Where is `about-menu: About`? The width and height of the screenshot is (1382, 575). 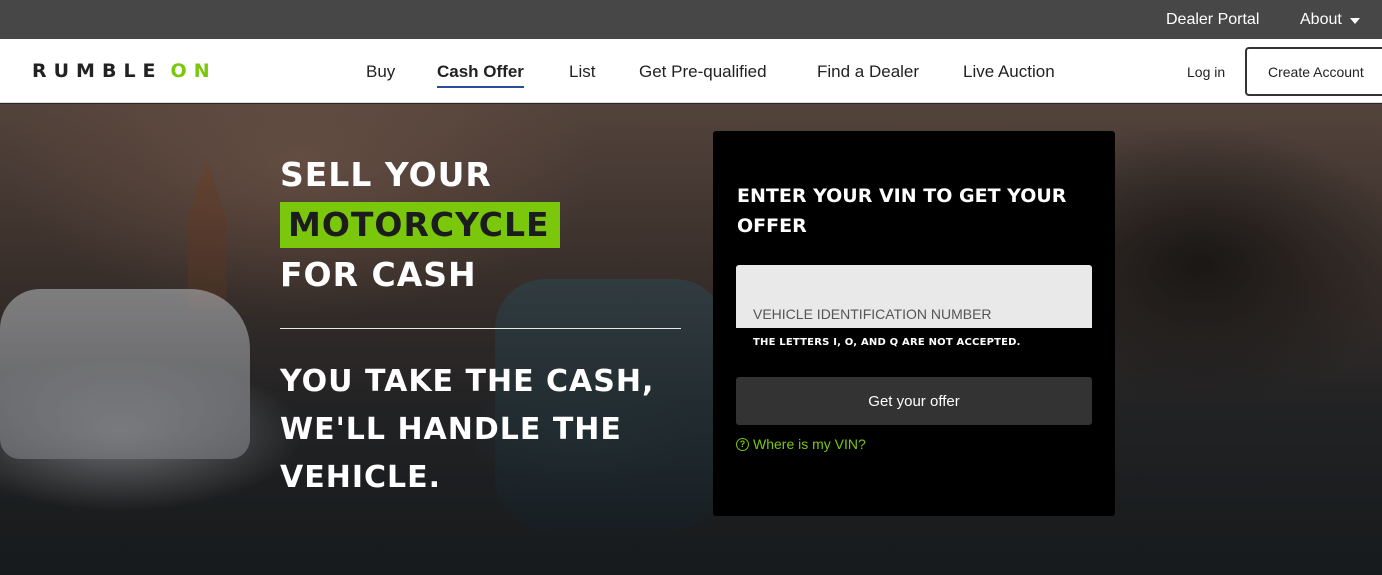
about-menu: About is located at coordinates (1330, 20).